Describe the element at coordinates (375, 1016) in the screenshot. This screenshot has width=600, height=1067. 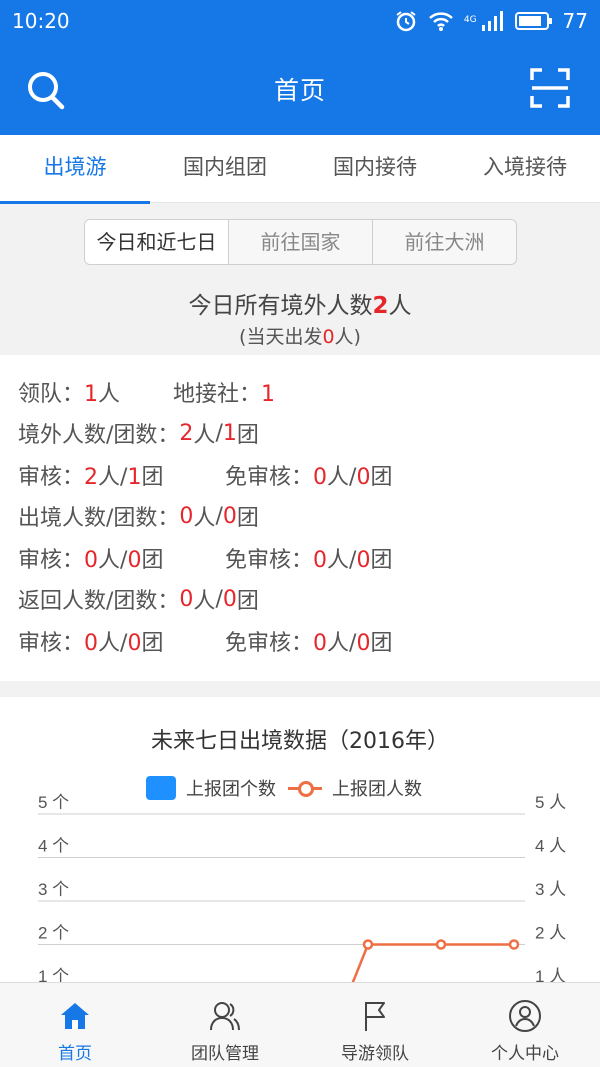
I see `flag-icon` at that location.